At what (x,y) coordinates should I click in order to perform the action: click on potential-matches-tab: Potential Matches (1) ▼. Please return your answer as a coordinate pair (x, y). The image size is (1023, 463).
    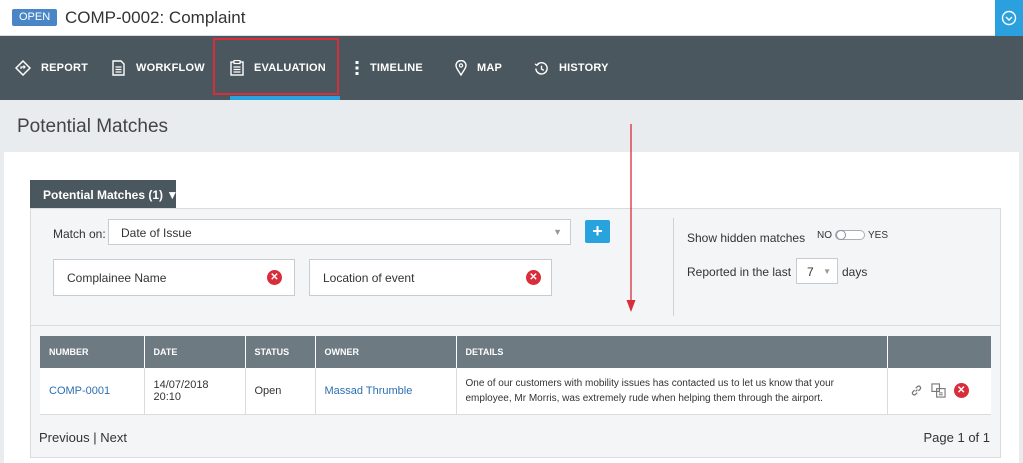
    Looking at the image, I should click on (104, 194).